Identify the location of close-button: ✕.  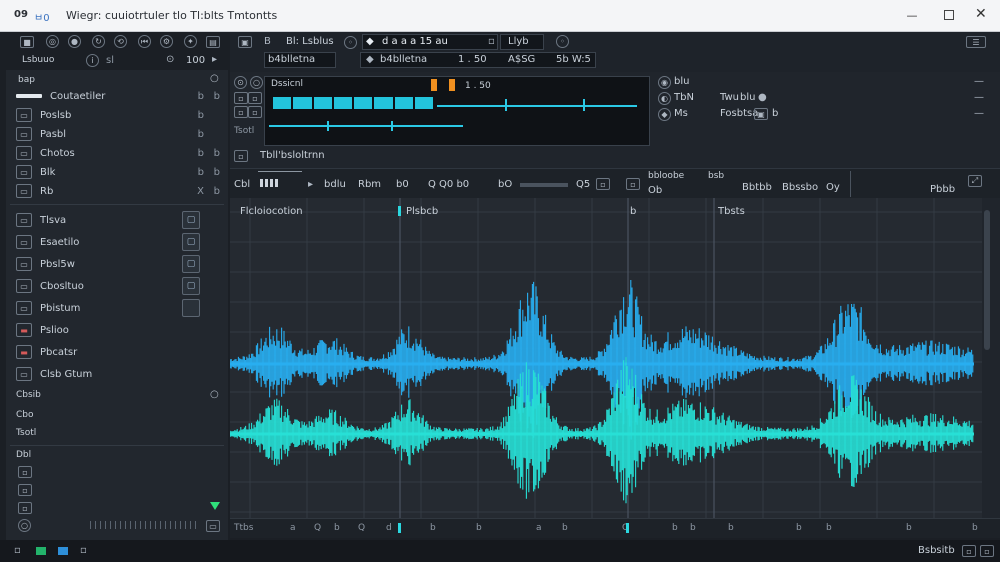
(981, 14).